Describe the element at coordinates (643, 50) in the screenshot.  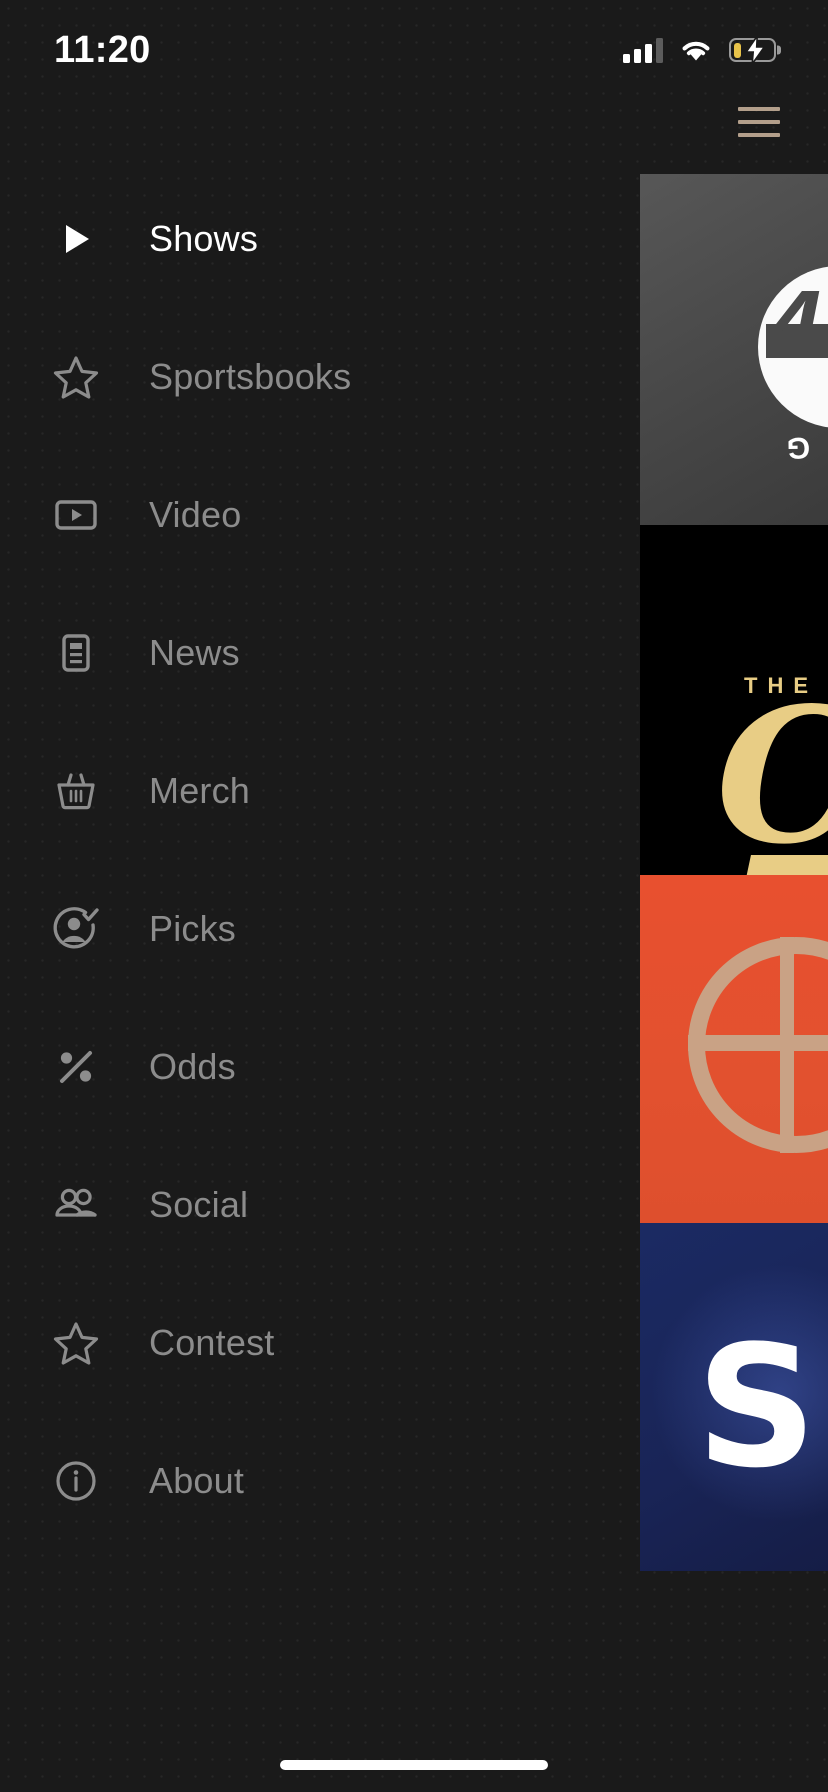
I see `cellular-signal-icon` at that location.